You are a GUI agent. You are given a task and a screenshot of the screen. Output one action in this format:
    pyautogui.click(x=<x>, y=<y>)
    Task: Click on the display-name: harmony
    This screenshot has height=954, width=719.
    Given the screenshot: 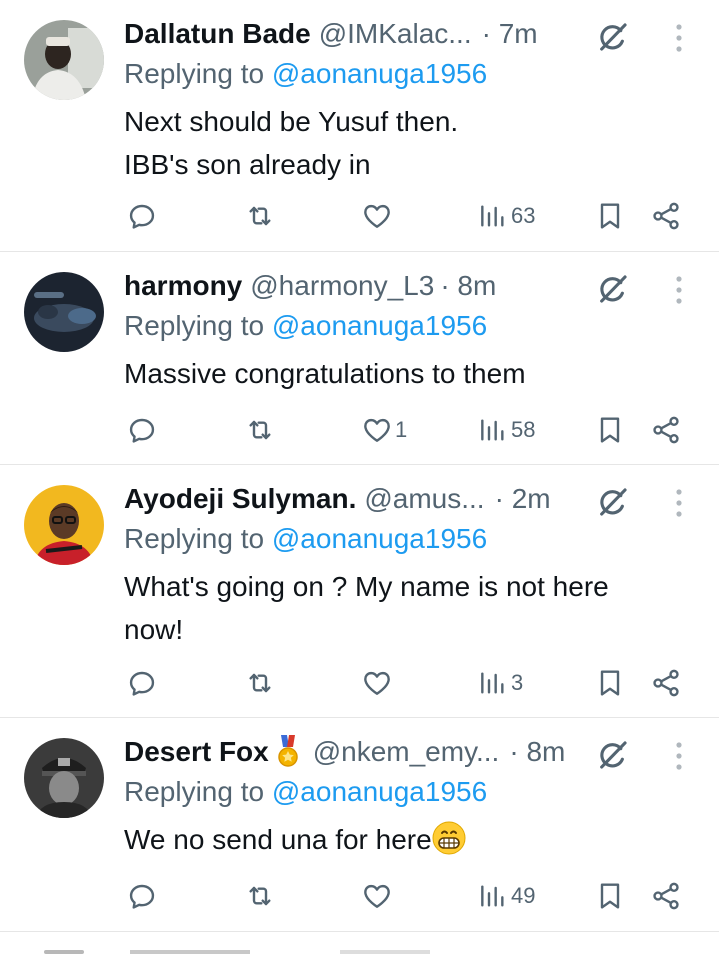 What is the action you would take?
    pyautogui.click(x=183, y=286)
    